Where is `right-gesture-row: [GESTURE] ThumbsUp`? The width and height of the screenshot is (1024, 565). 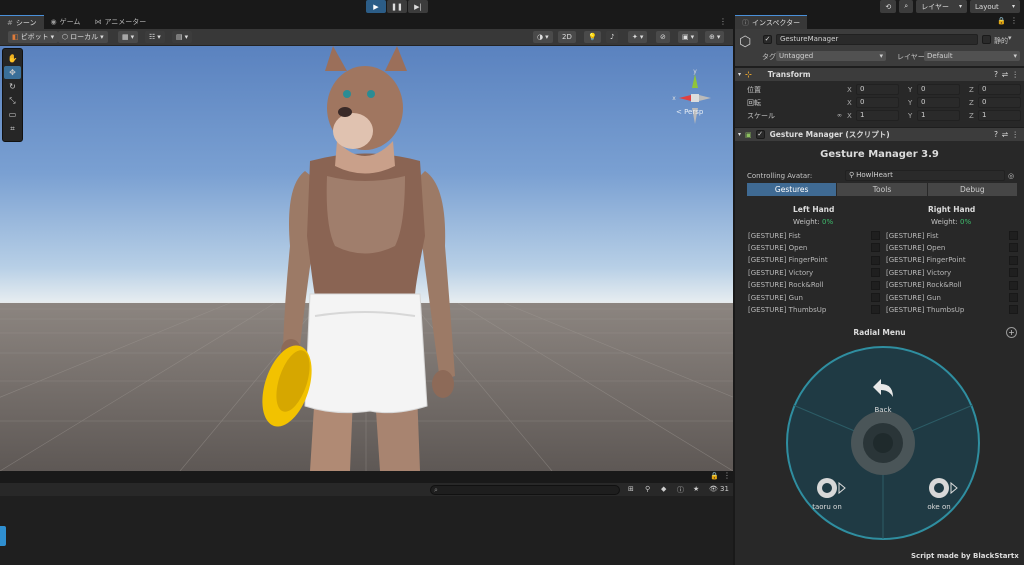 right-gesture-row: [GESTURE] ThumbsUp is located at coordinates (952, 309).